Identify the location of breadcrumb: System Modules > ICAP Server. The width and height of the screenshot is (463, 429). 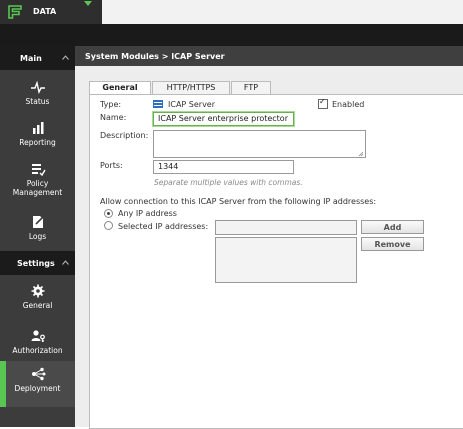
(155, 56).